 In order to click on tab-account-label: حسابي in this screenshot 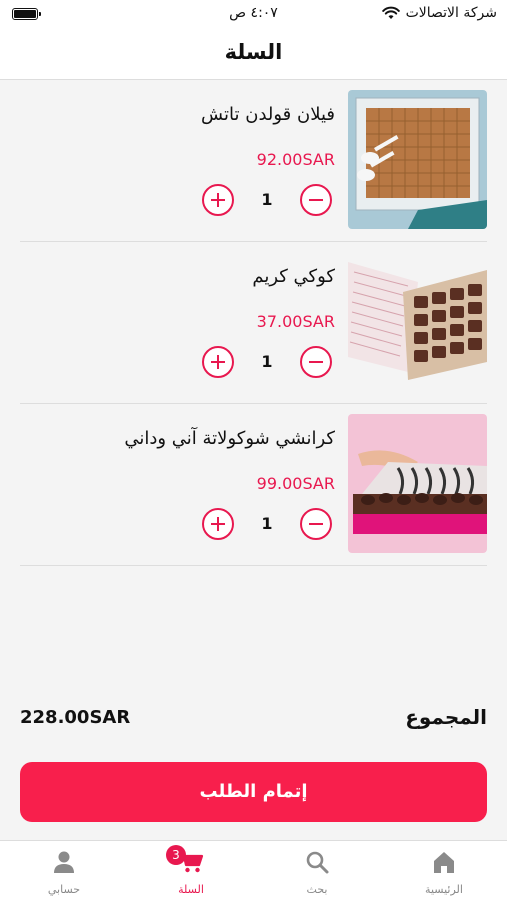, I will do `click(64, 889)`.